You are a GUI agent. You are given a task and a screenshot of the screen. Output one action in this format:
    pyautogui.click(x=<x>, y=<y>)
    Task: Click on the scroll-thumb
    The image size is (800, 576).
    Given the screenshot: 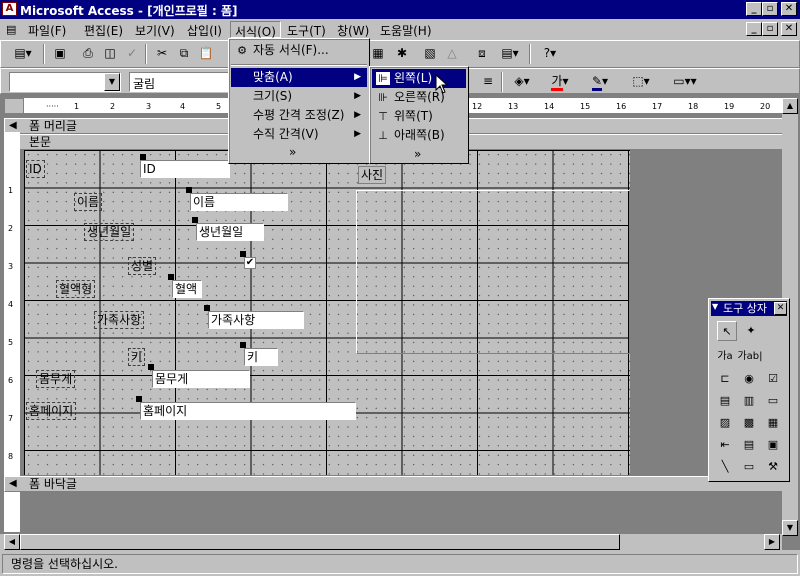 What is the action you would take?
    pyautogui.click(x=320, y=542)
    